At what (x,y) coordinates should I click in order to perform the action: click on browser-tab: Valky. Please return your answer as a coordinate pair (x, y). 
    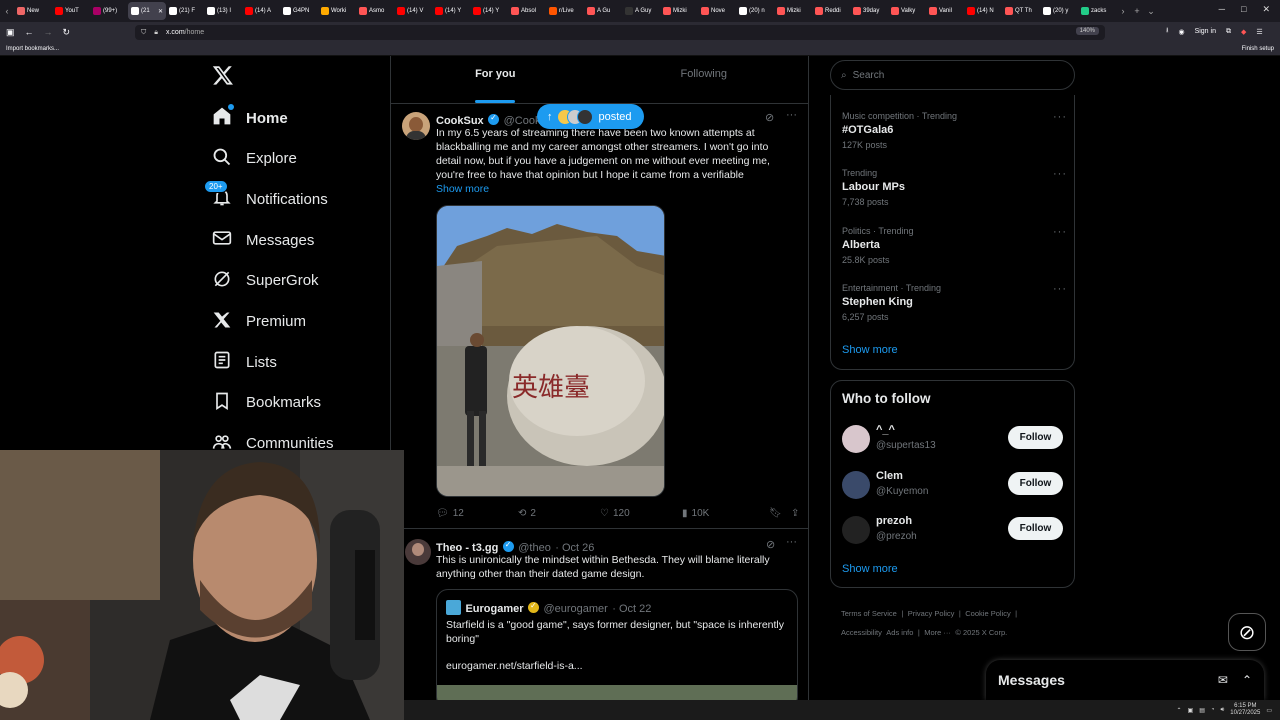
    Looking at the image, I should click on (907, 11).